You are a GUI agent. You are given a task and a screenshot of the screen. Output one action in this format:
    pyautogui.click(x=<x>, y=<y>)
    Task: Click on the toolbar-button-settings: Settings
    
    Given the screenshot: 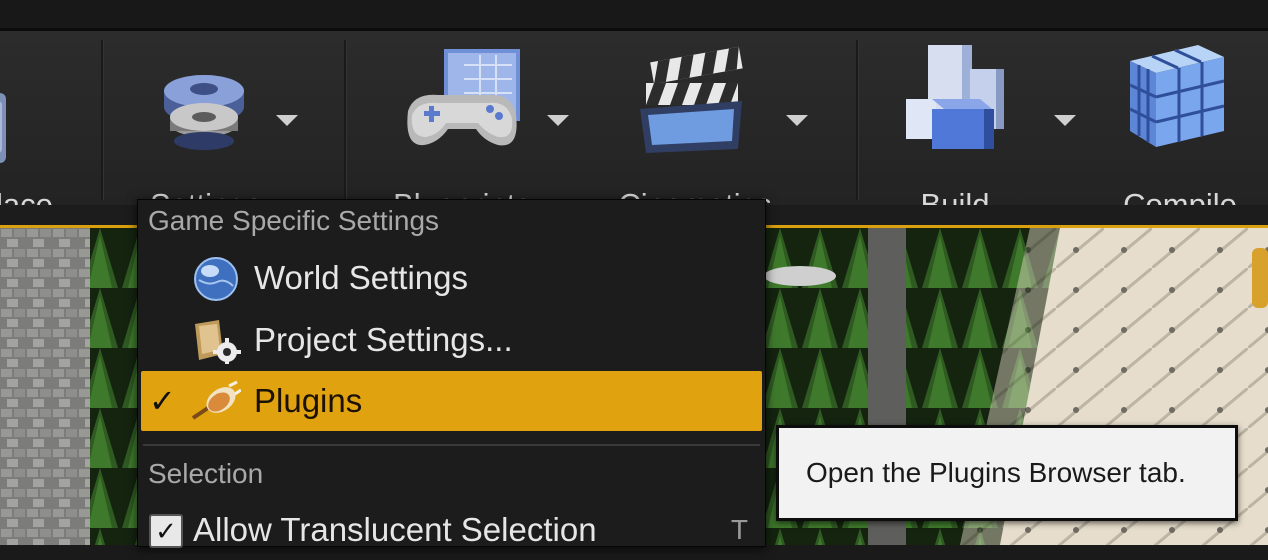 What is the action you would take?
    pyautogui.click(x=223, y=126)
    